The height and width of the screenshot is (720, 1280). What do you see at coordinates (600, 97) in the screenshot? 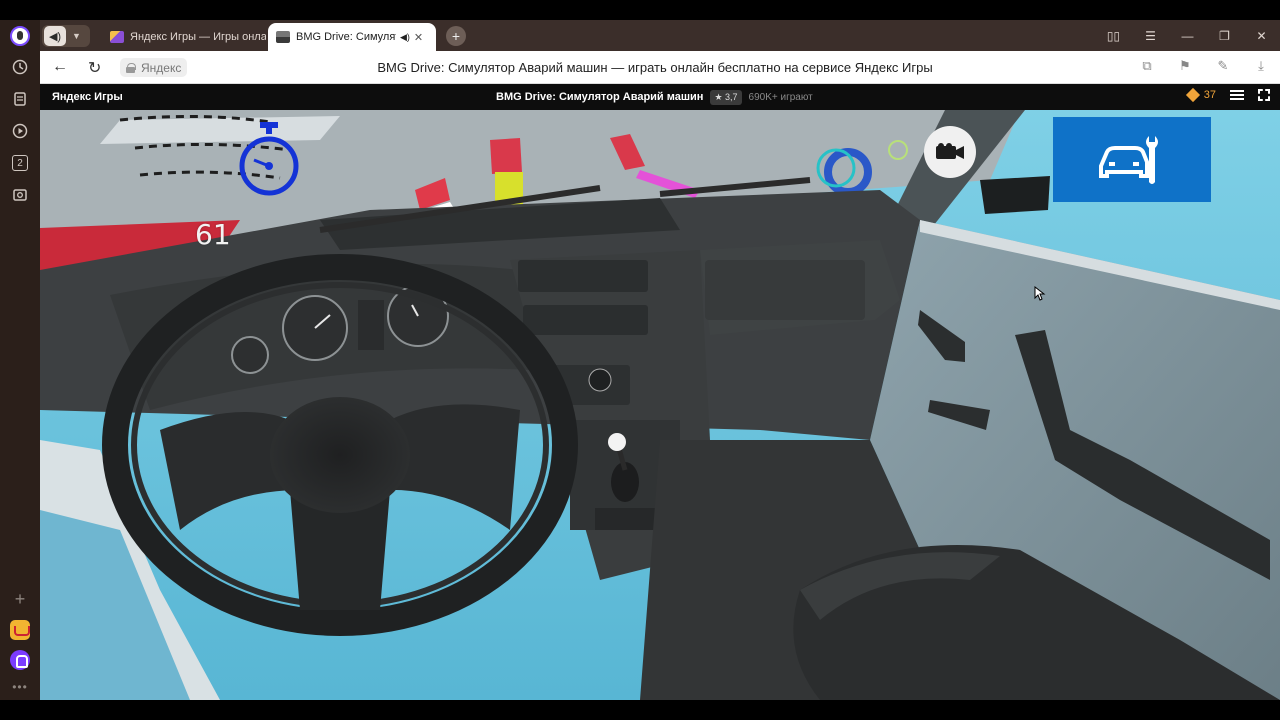
I see `game-title: BMG Drive: Симулятор Аварий машин` at bounding box center [600, 97].